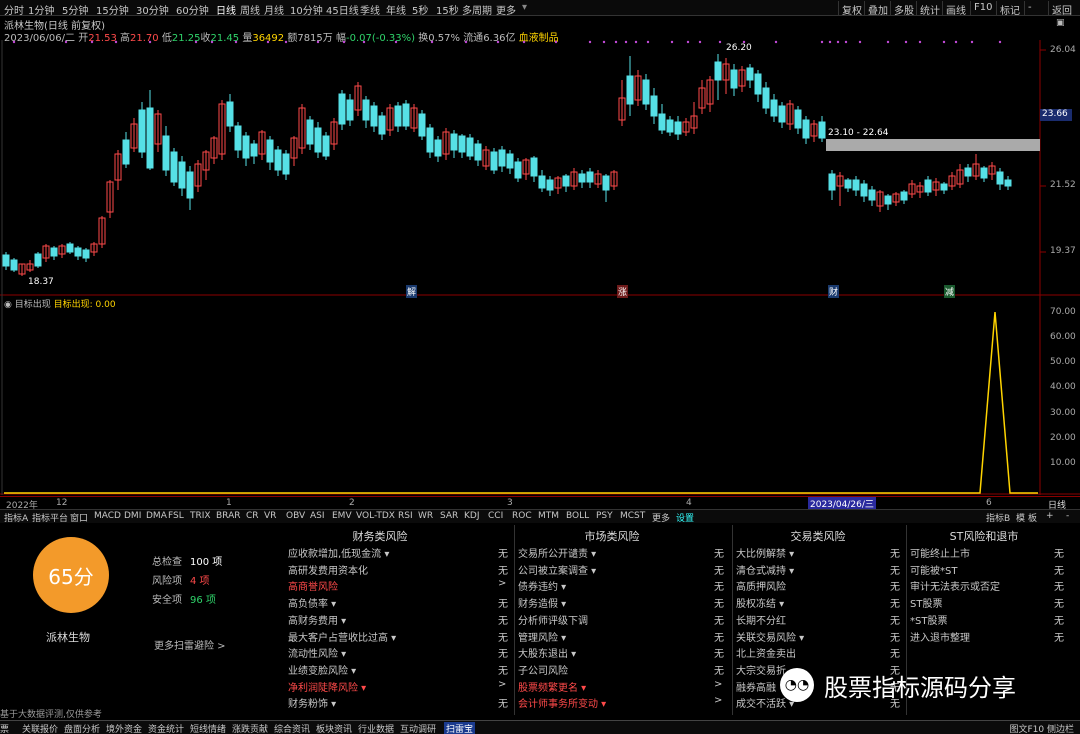 This screenshot has width=1080, height=734. I want to click on tf-15sec: 15秒, so click(447, 9).